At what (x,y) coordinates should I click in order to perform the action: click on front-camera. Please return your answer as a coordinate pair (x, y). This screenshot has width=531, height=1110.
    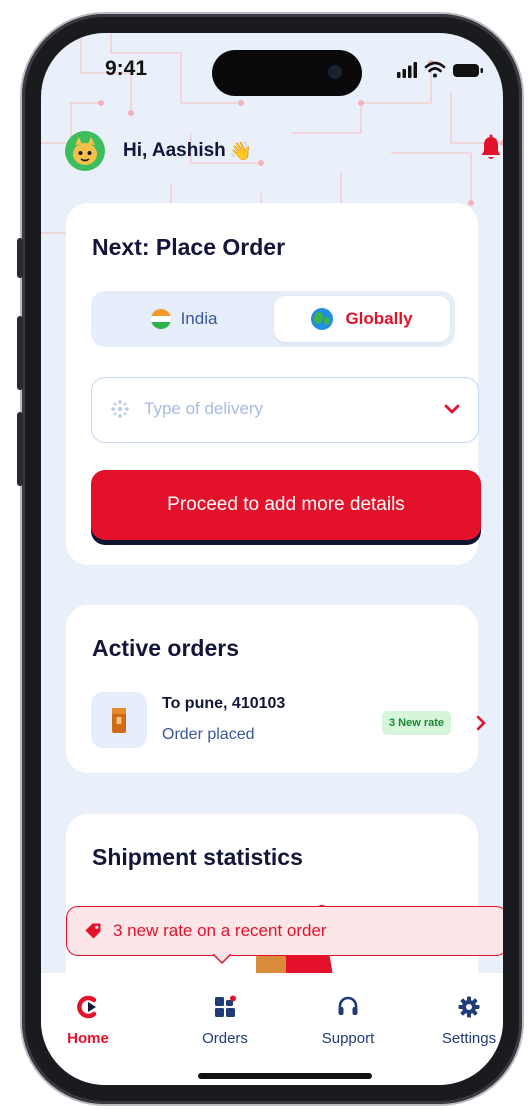
    Looking at the image, I should click on (335, 72).